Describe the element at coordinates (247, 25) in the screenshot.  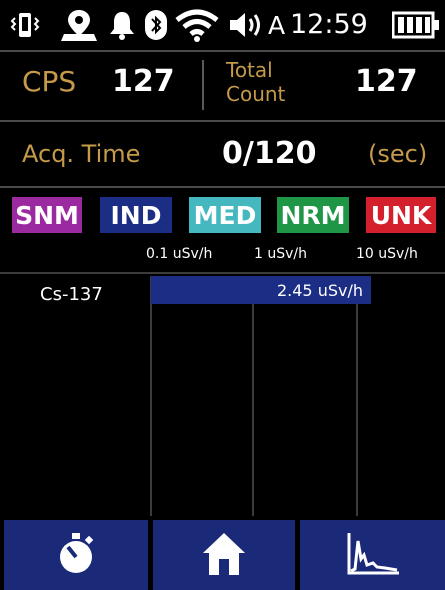
I see `volume-icon` at that location.